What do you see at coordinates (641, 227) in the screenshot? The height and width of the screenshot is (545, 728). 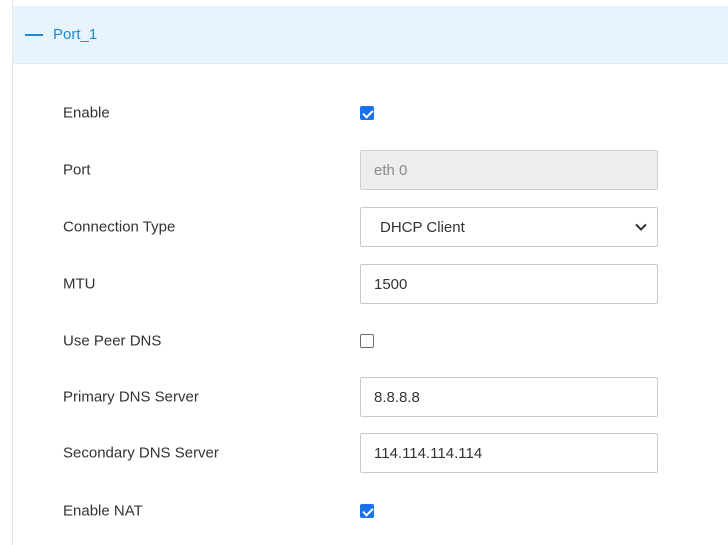 I see `chevron-down-icon` at bounding box center [641, 227].